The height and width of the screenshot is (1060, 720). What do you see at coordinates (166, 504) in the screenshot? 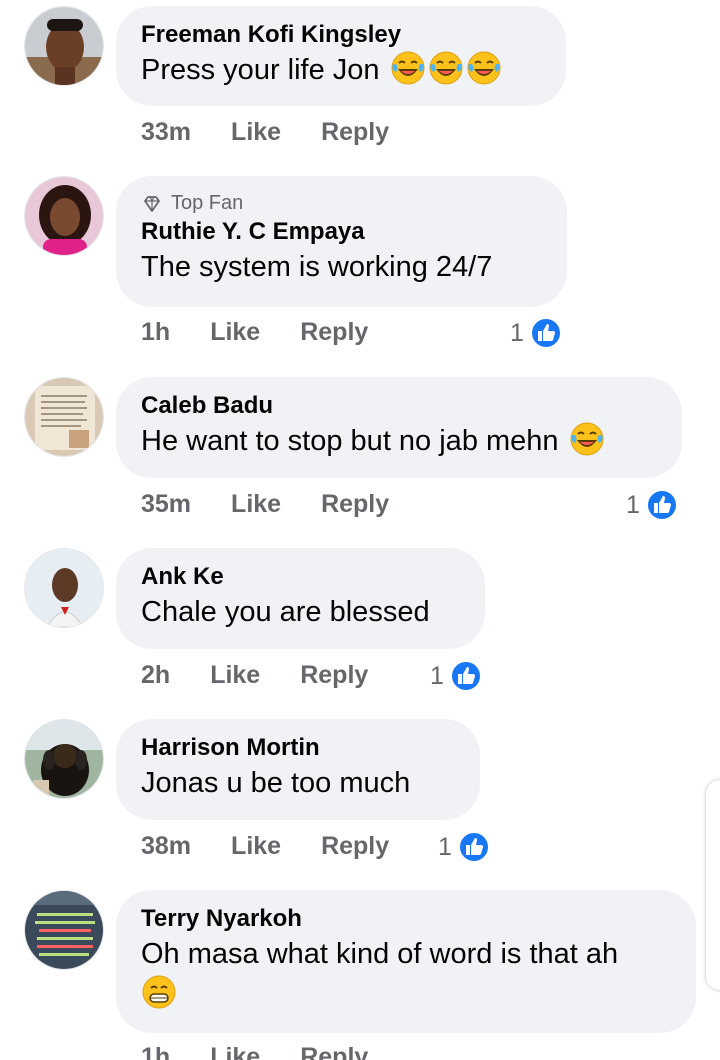
I see `comment-timestamp: 35m` at bounding box center [166, 504].